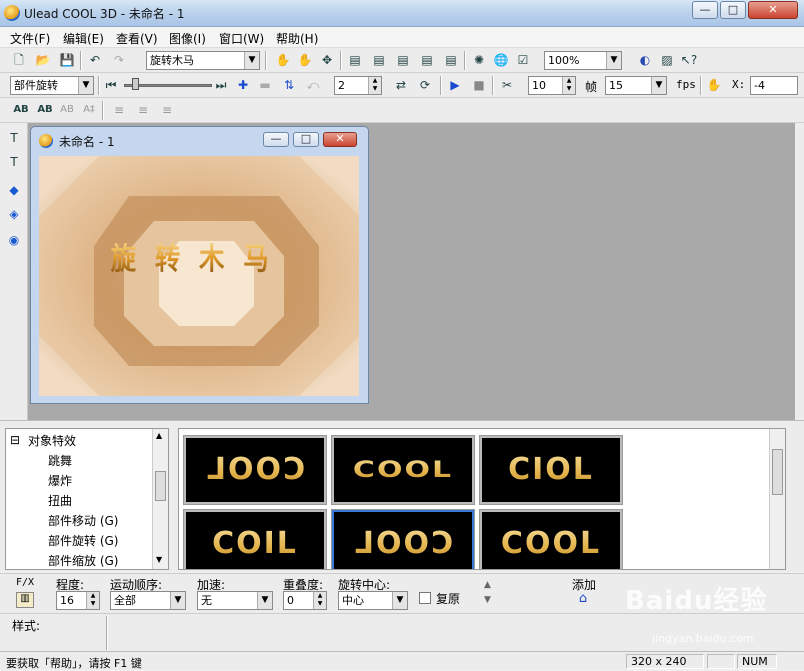 This screenshot has height=671, width=804. What do you see at coordinates (14, 240) in the screenshot?
I see `insert-graphic-icon: ◉` at bounding box center [14, 240].